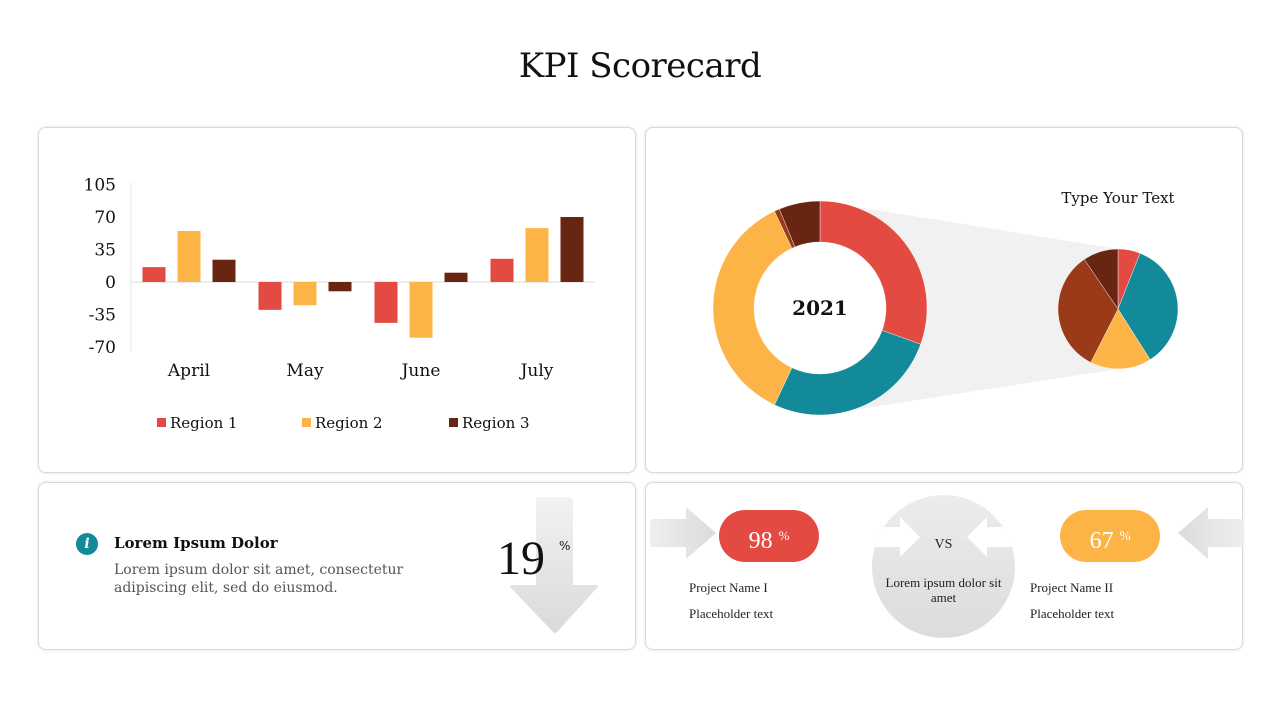  What do you see at coordinates (728, 587) in the screenshot?
I see `project-1-name: Project Name I` at bounding box center [728, 587].